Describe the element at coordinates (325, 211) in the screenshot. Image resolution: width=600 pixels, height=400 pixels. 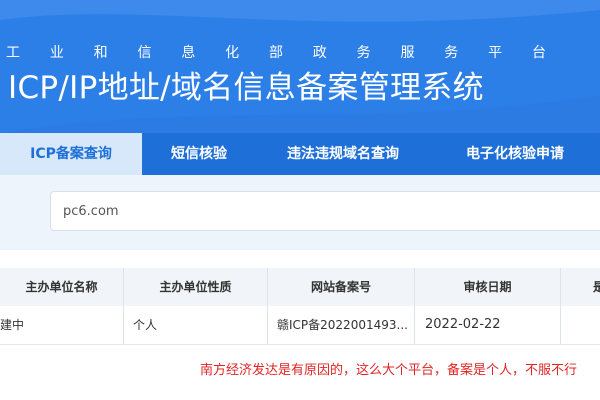
I see `search-input` at that location.